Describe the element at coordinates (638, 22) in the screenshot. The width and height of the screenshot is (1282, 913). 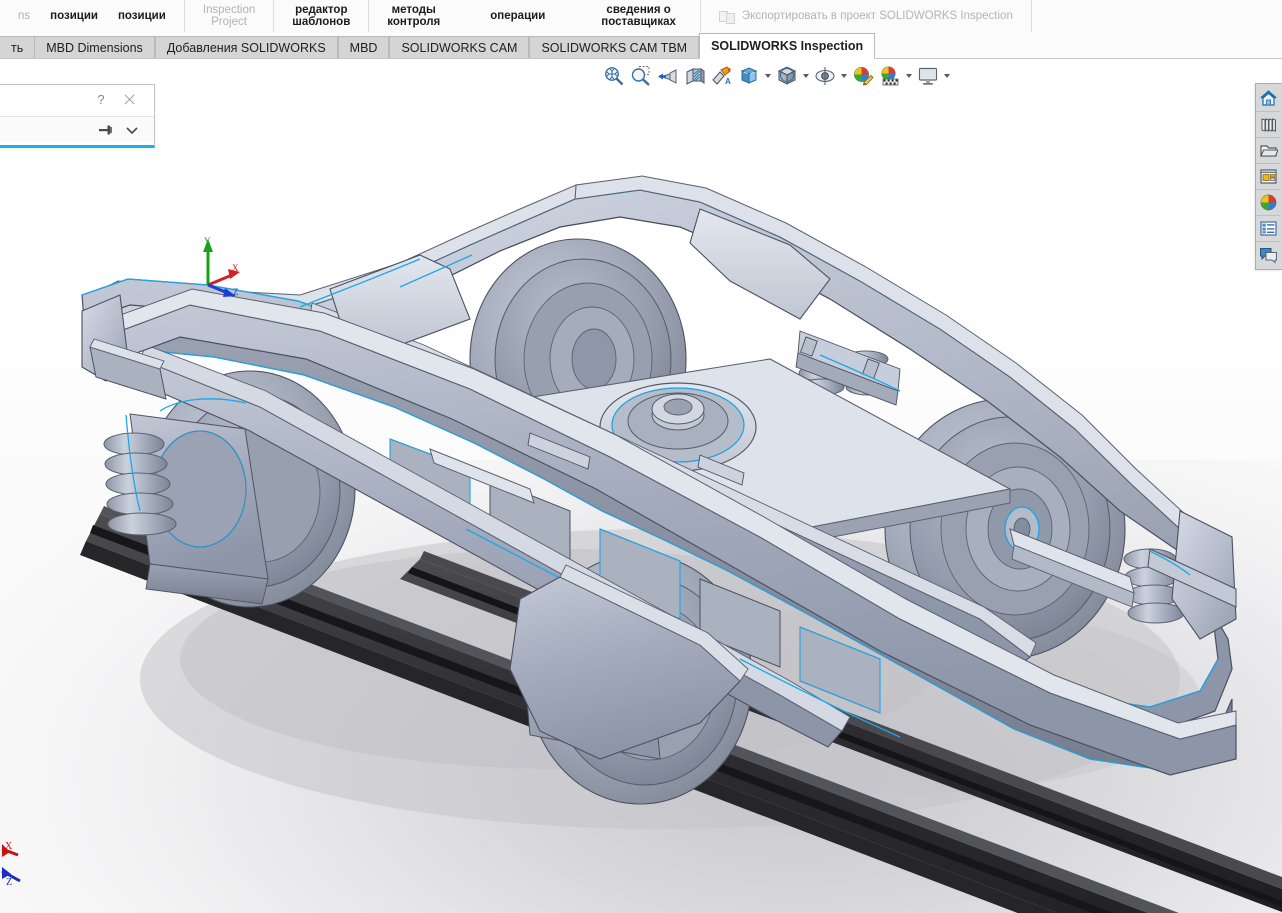
I see `ribbon-button-supplier-info-line2: поставщиках` at that location.